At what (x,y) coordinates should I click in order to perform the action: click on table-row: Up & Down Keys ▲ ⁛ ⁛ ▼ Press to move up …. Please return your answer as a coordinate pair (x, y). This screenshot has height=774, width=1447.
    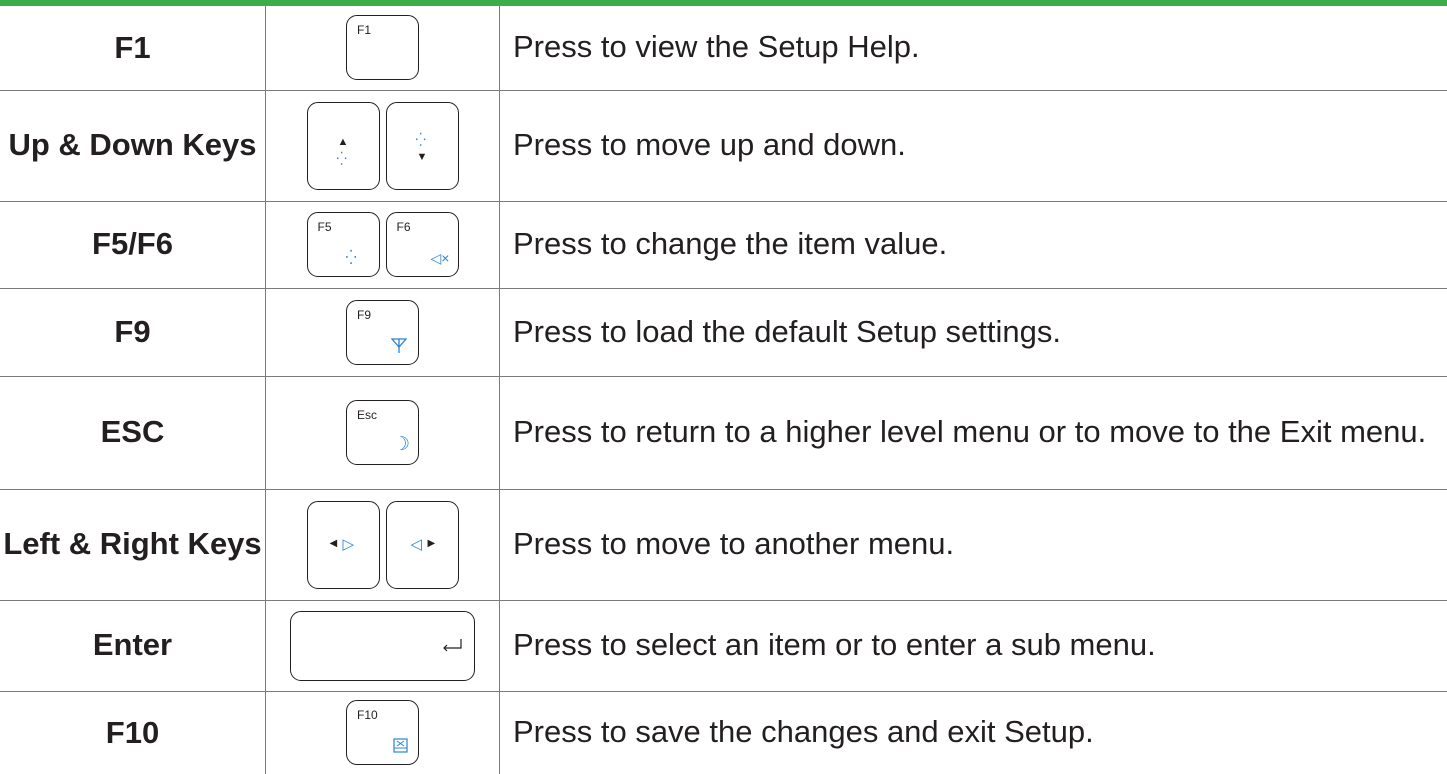
    Looking at the image, I should click on (723, 145).